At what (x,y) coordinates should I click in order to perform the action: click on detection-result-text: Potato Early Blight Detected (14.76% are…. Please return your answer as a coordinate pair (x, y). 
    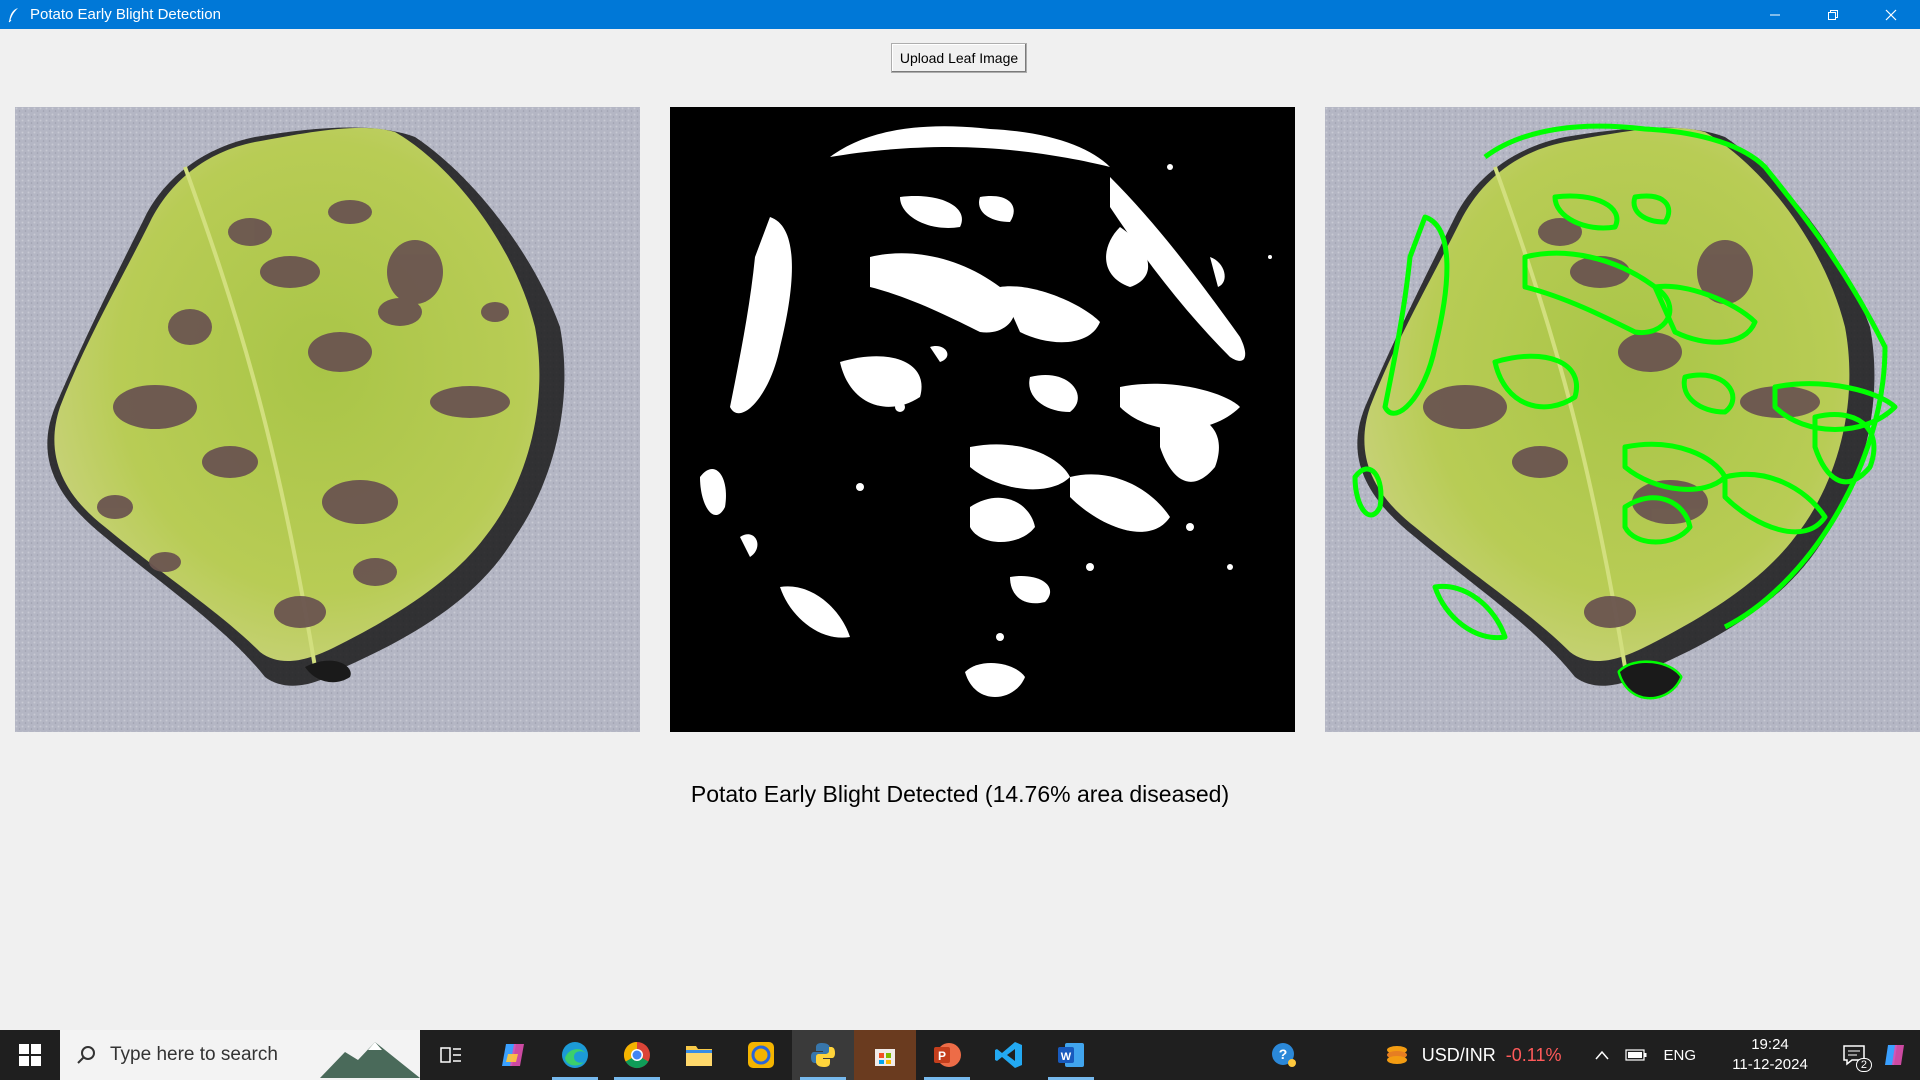
    Looking at the image, I should click on (960, 794).